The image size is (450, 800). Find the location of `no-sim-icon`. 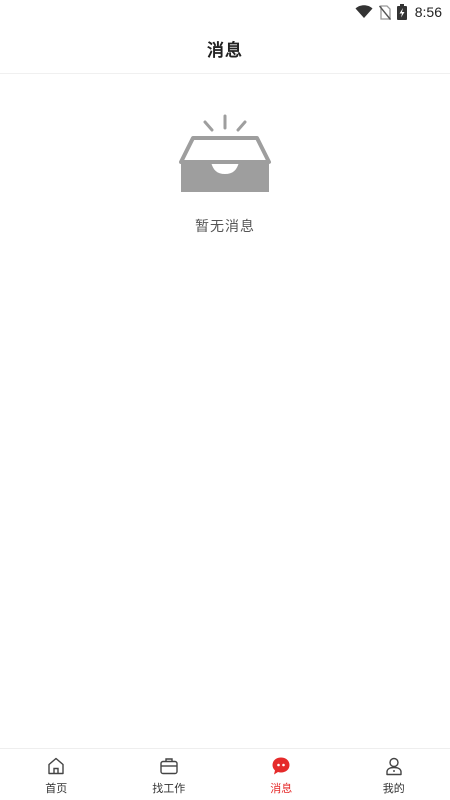

no-sim-icon is located at coordinates (384, 12).